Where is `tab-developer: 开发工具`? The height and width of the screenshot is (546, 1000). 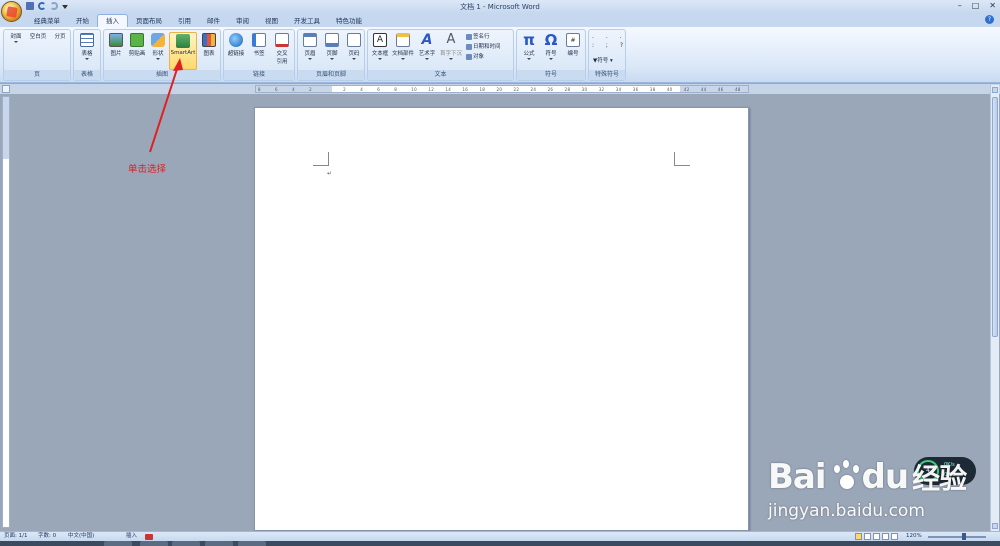
tab-developer: 开发工具 is located at coordinates (307, 21).